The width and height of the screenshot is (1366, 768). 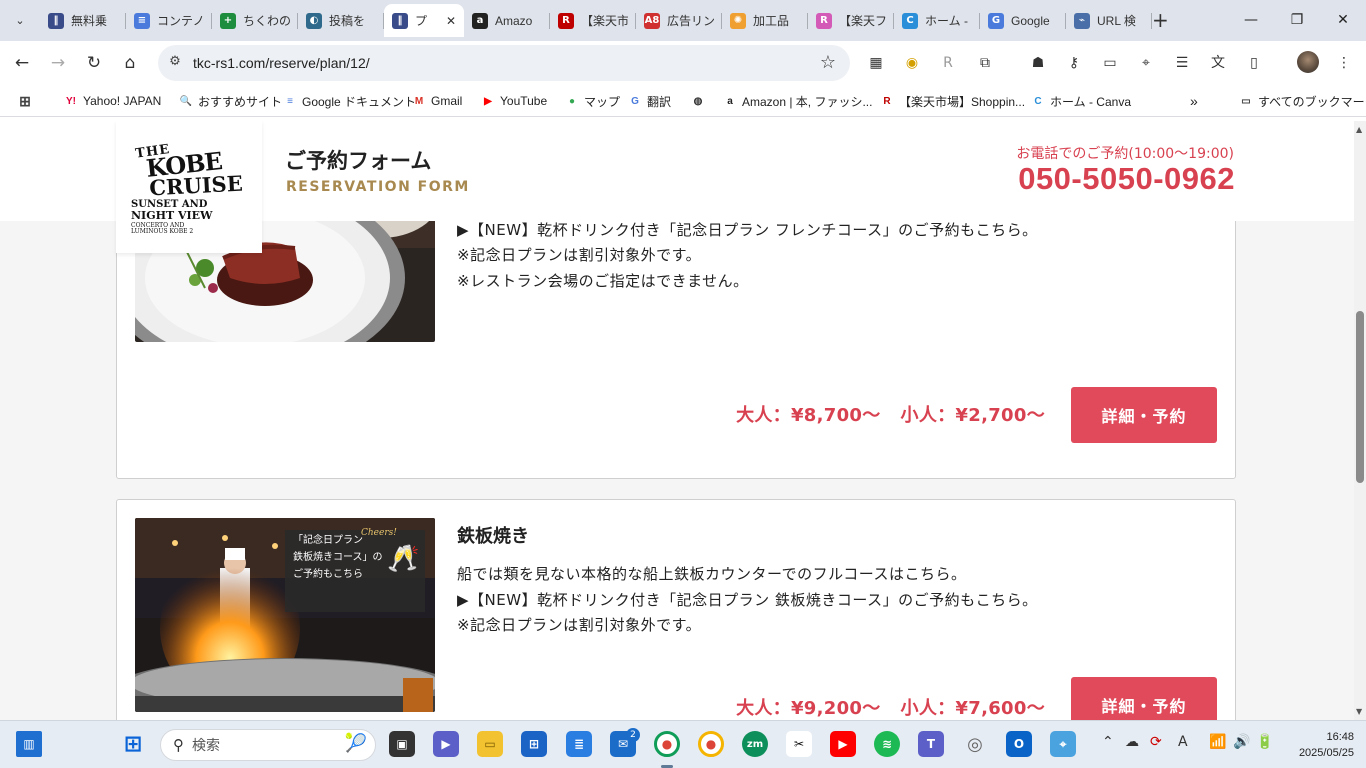 I want to click on browser-tab: R 【楽天市, so click(x=593, y=20).